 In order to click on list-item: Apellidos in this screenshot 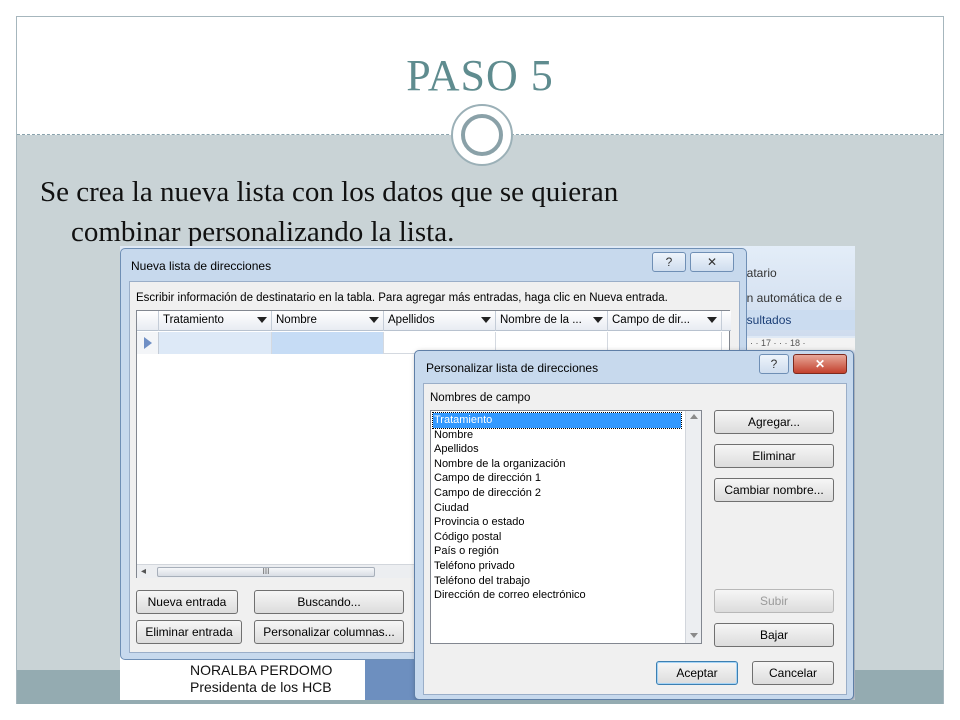, I will do `click(557, 449)`.